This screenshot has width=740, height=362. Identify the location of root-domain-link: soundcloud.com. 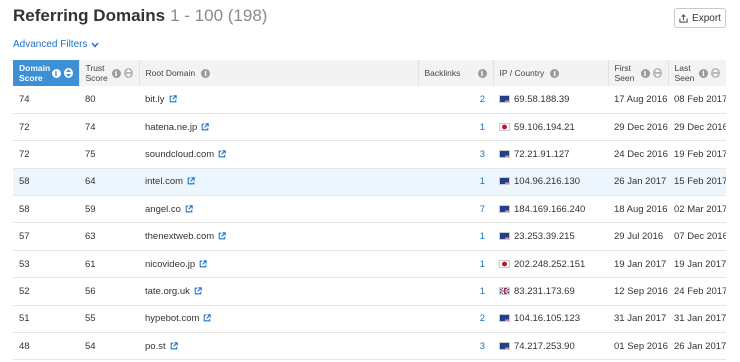
(179, 154).